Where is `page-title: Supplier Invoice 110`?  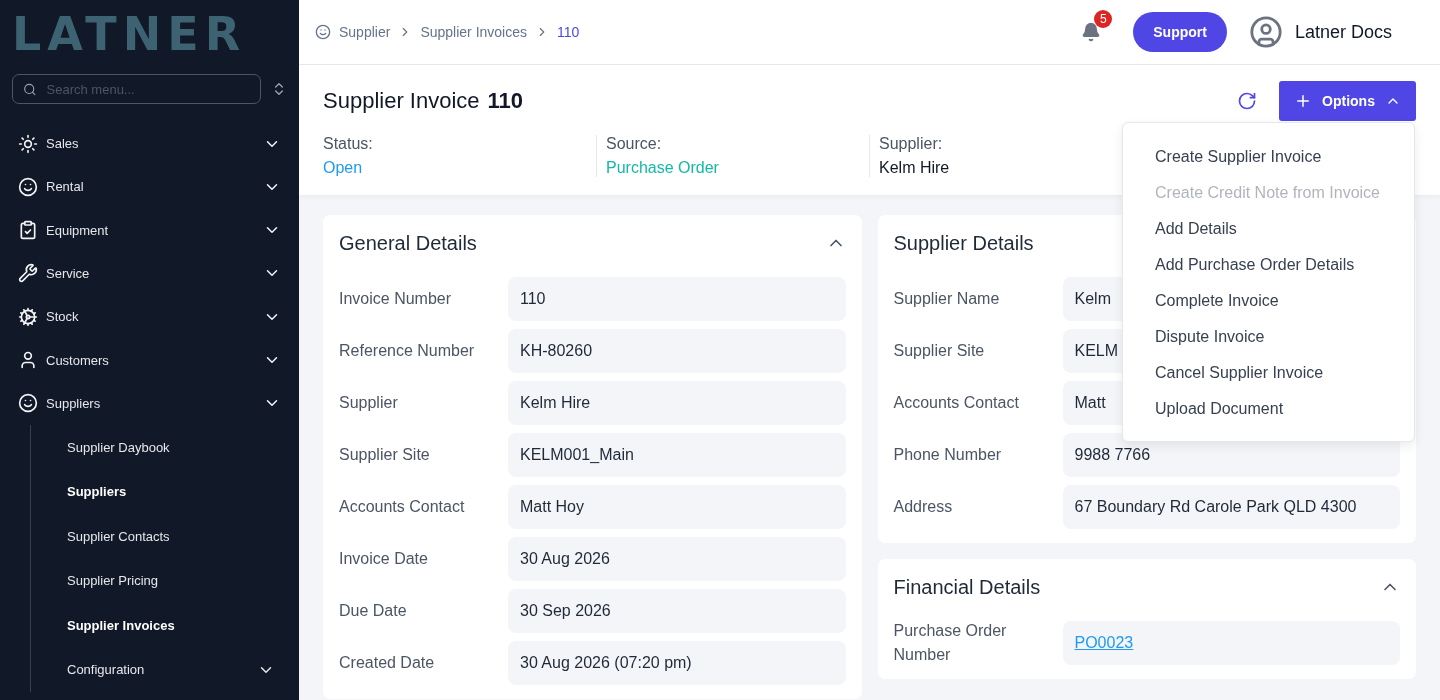 page-title: Supplier Invoice 110 is located at coordinates (424, 101).